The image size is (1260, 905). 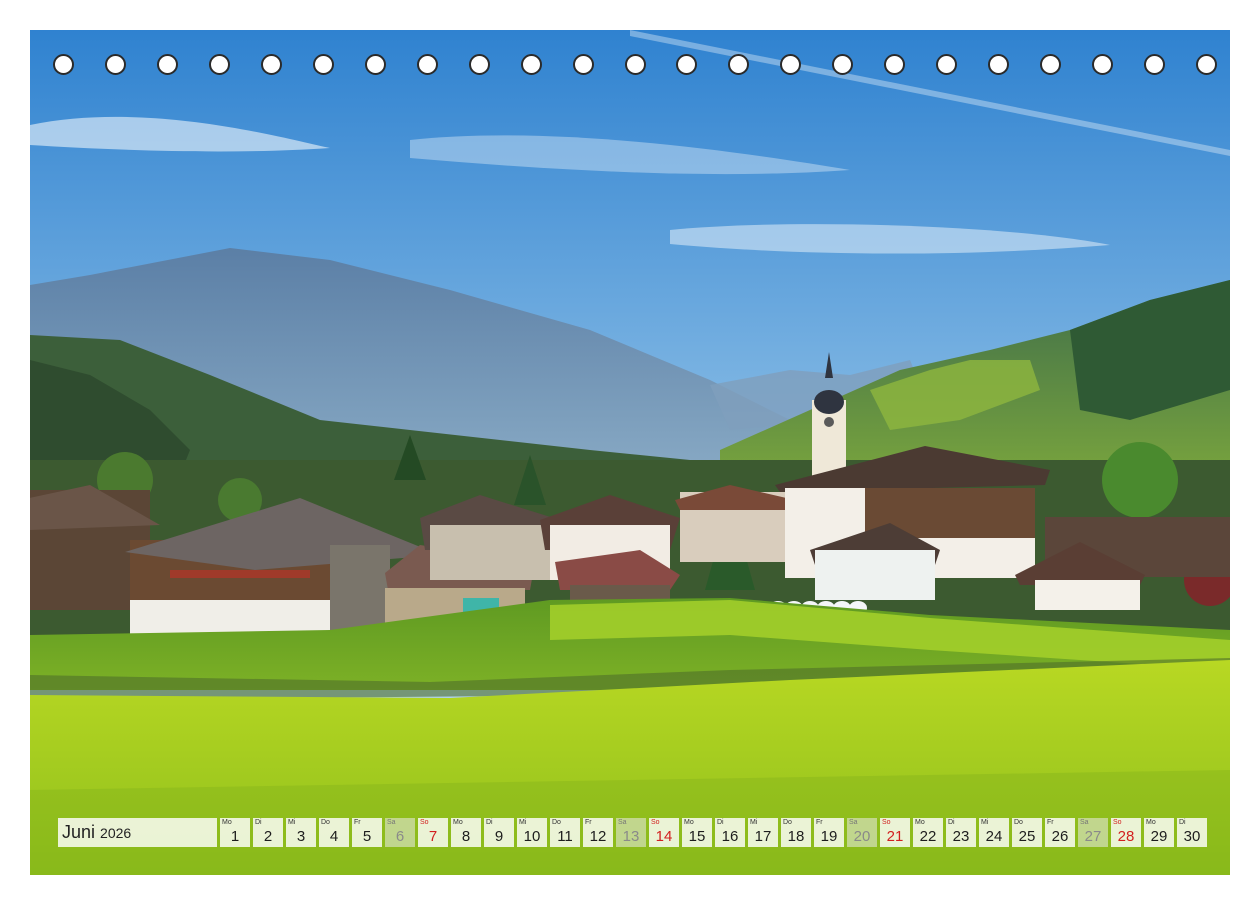 I want to click on day-cell: So 21, so click(x=895, y=832).